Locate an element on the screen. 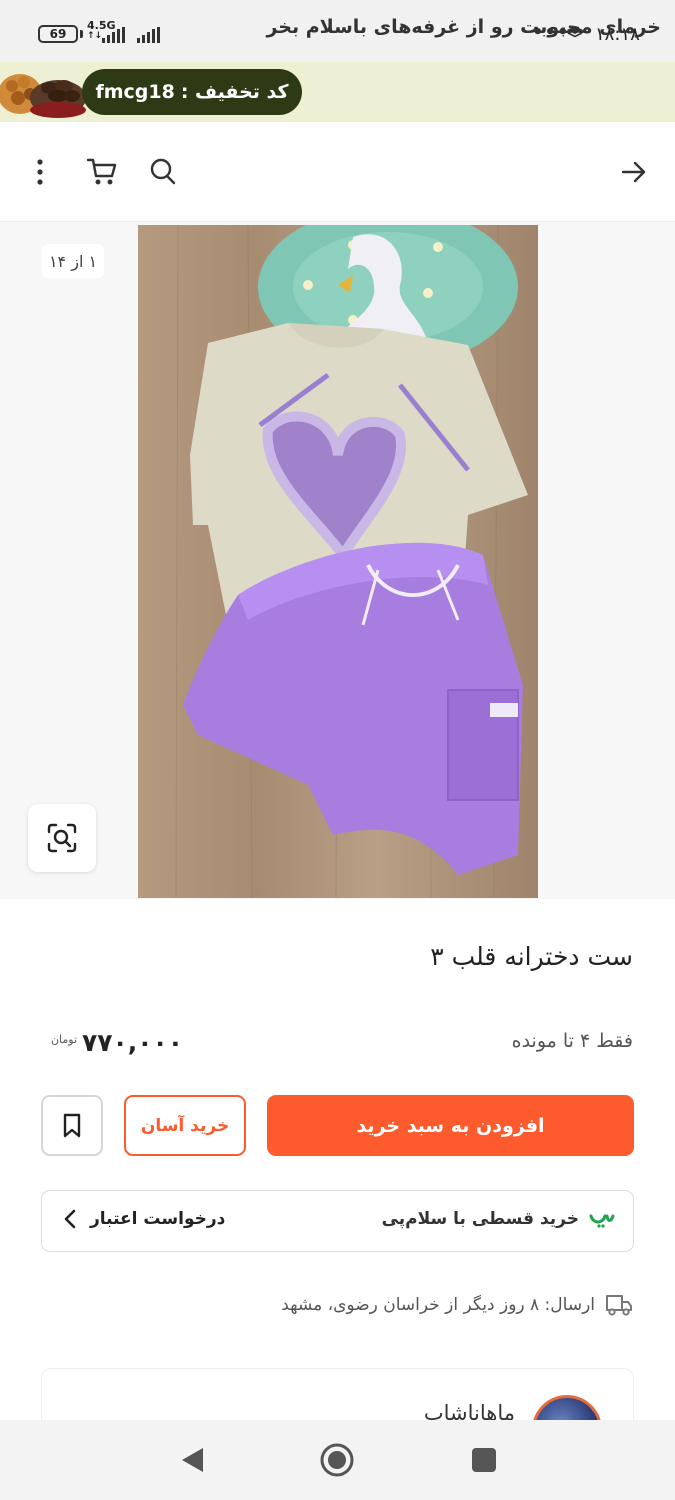  more-icon is located at coordinates (40, 172).